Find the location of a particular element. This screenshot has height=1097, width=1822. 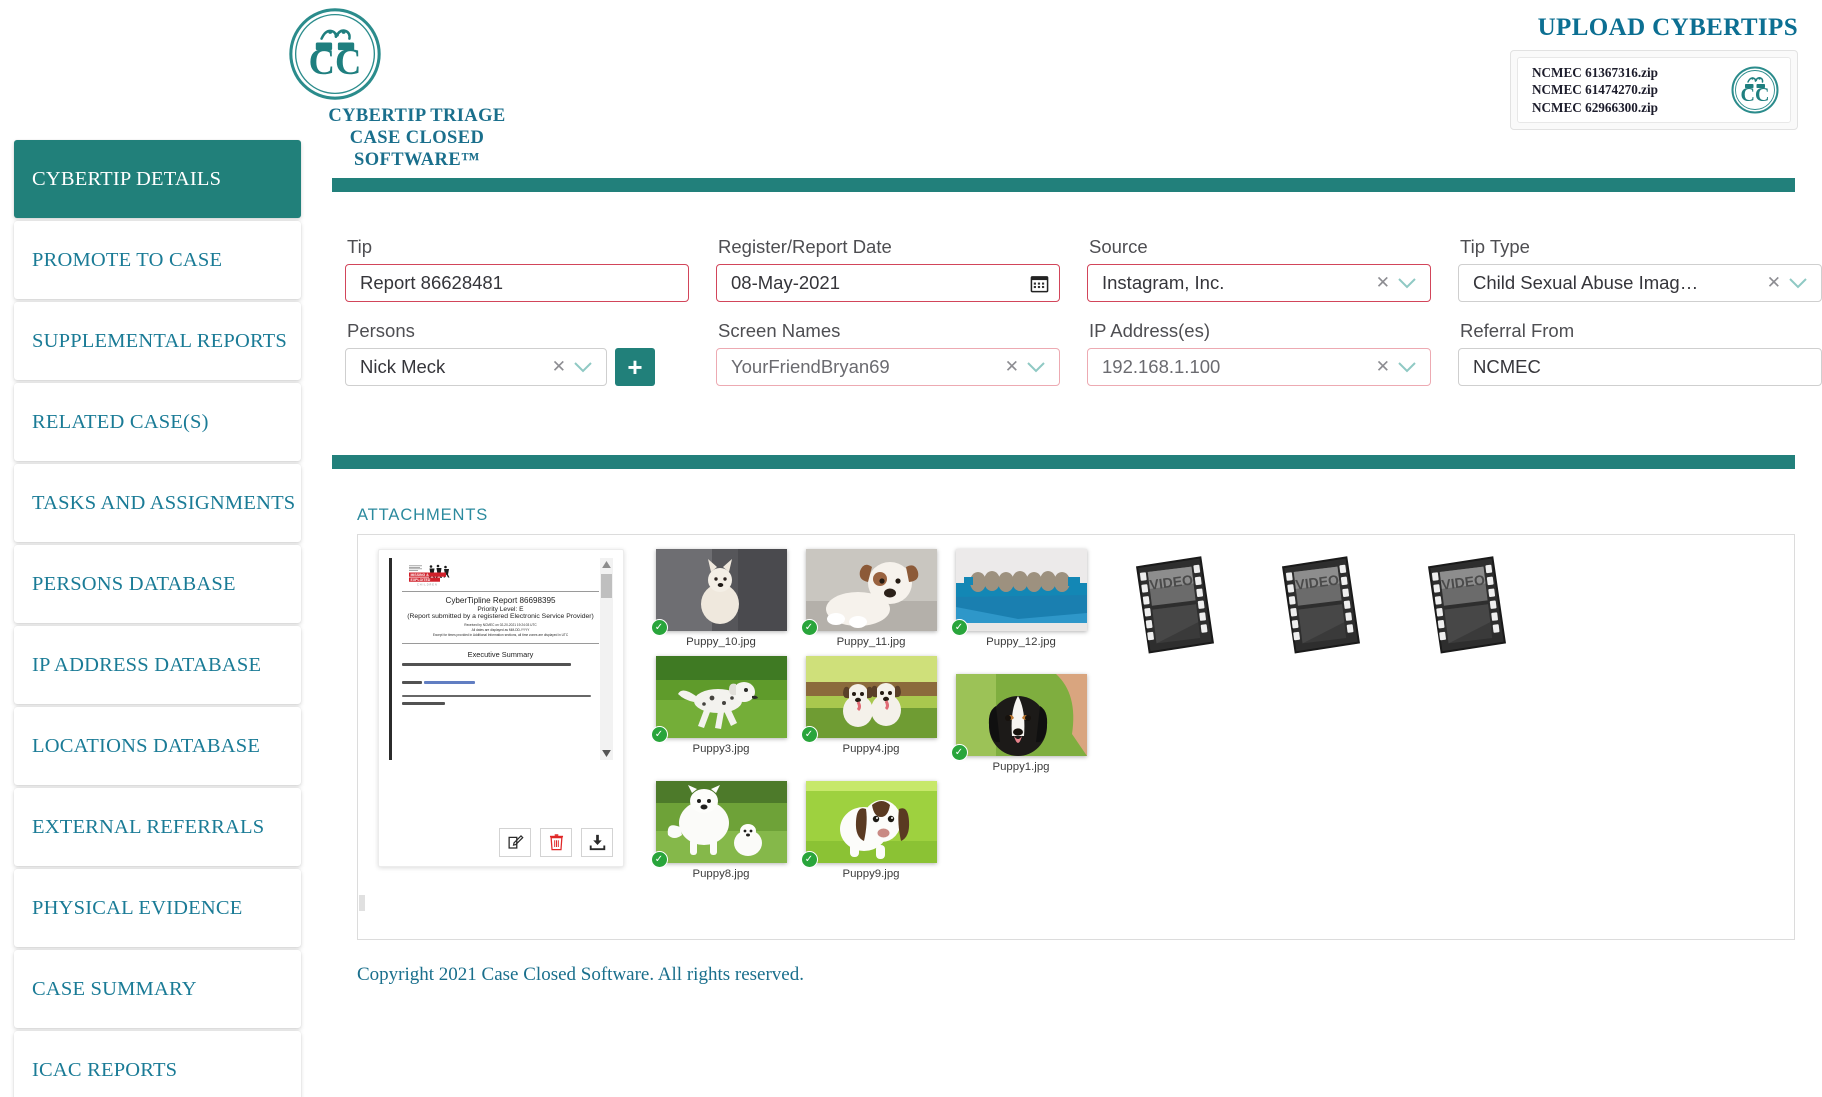

sidebar-item-cybertip-details: CYBERTIP DETAILS is located at coordinates (157, 179).